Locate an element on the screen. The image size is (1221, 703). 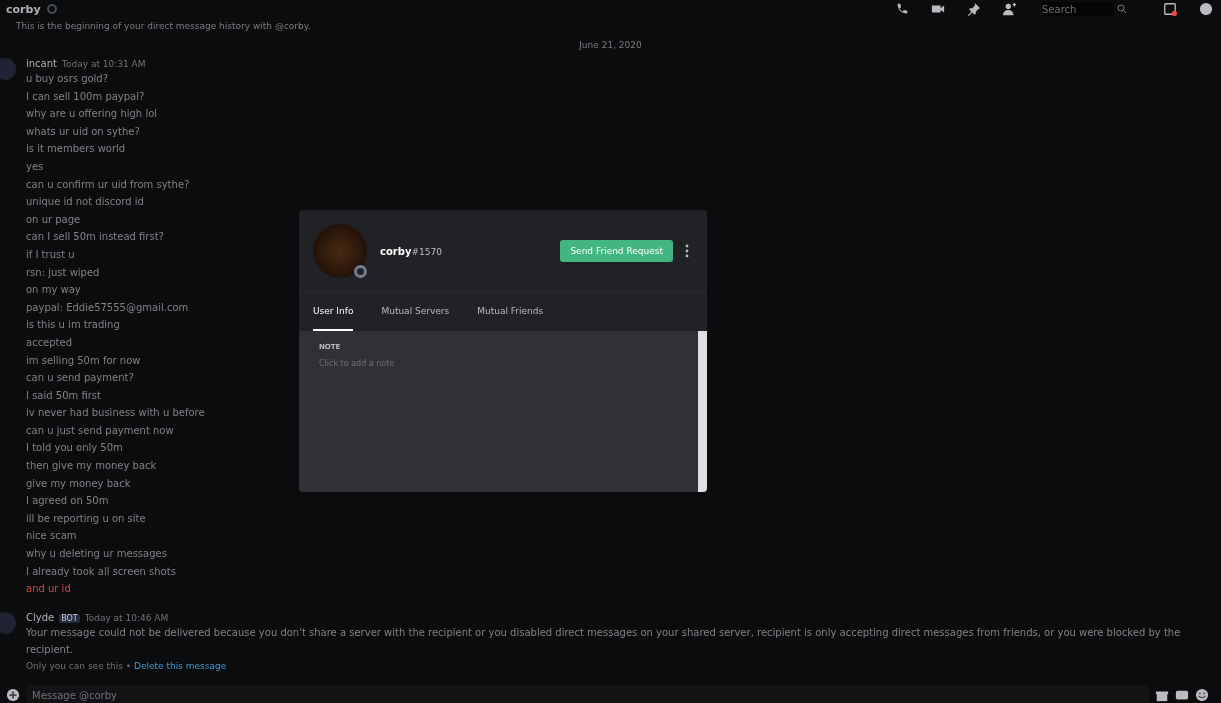
intro-text: This is the beginning of your direct message history with @corby. is located at coordinates (163, 26).